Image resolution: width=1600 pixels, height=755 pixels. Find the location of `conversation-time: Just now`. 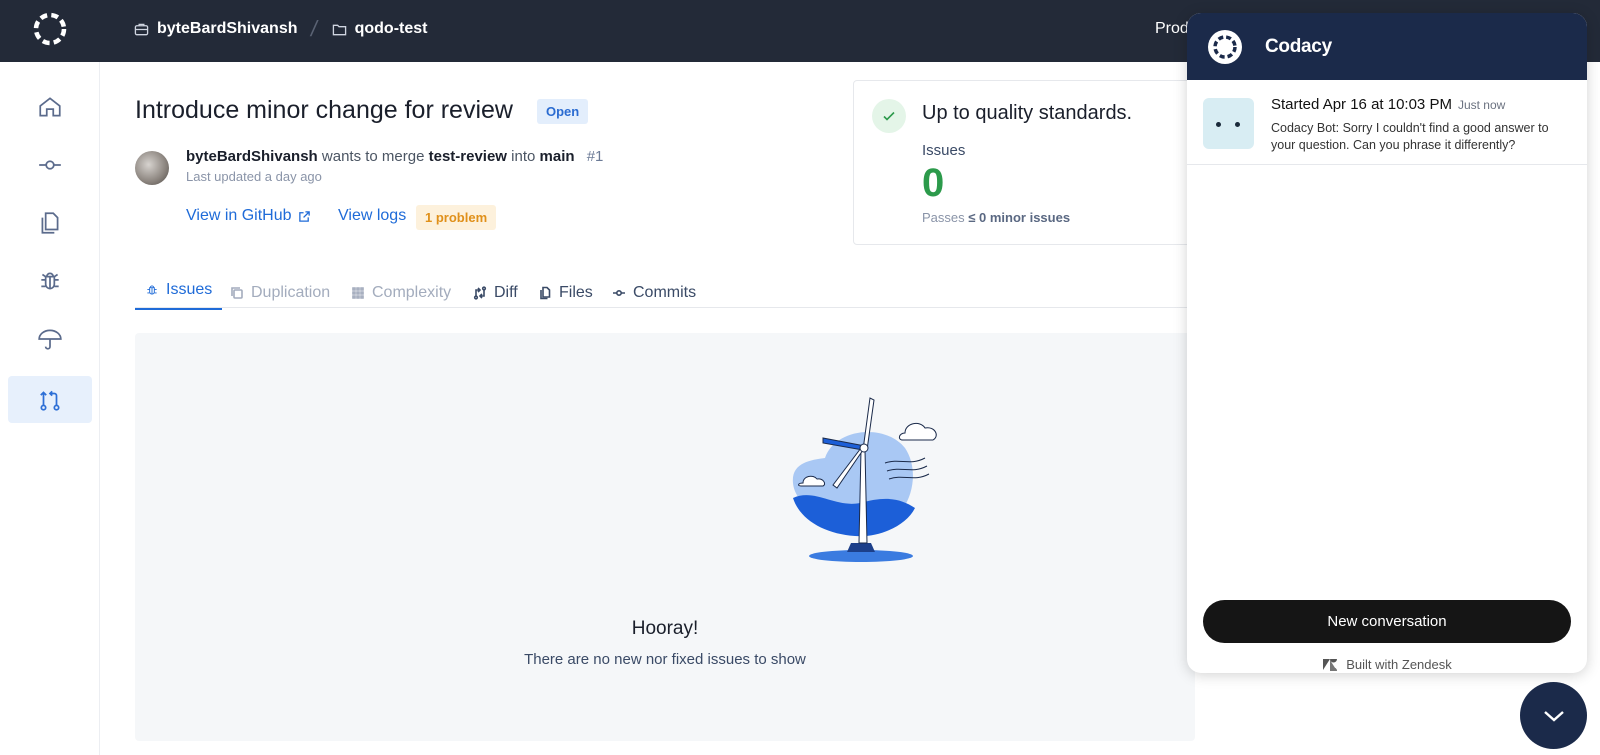

conversation-time: Just now is located at coordinates (1481, 105).